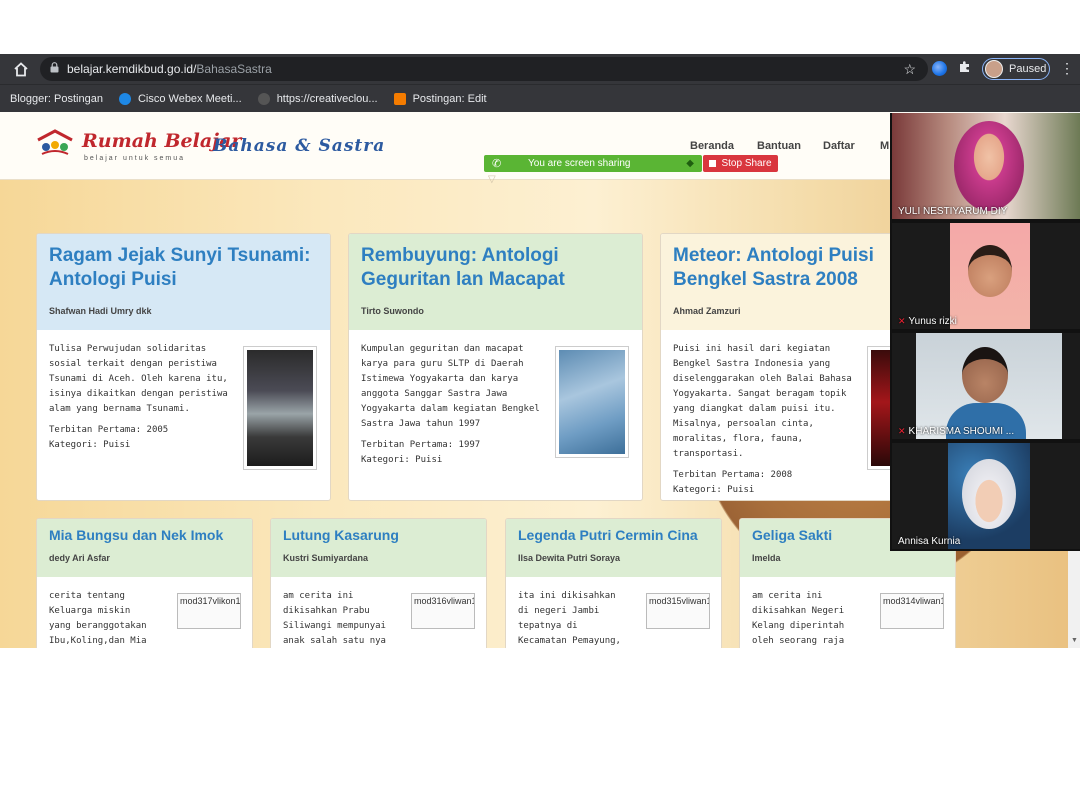  Describe the element at coordinates (909, 69) in the screenshot. I see `bookmark-star-icon: ☆` at that location.